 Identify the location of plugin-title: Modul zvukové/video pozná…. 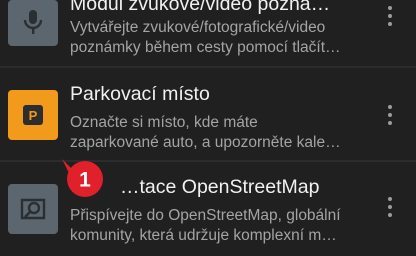
(200, 7).